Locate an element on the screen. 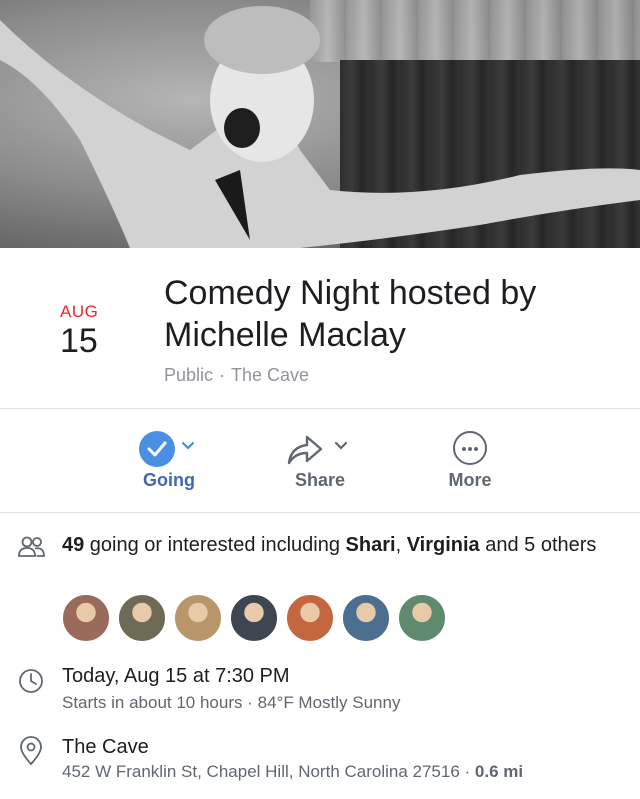 The width and height of the screenshot is (640, 799). going-button: Going is located at coordinates (169, 460).